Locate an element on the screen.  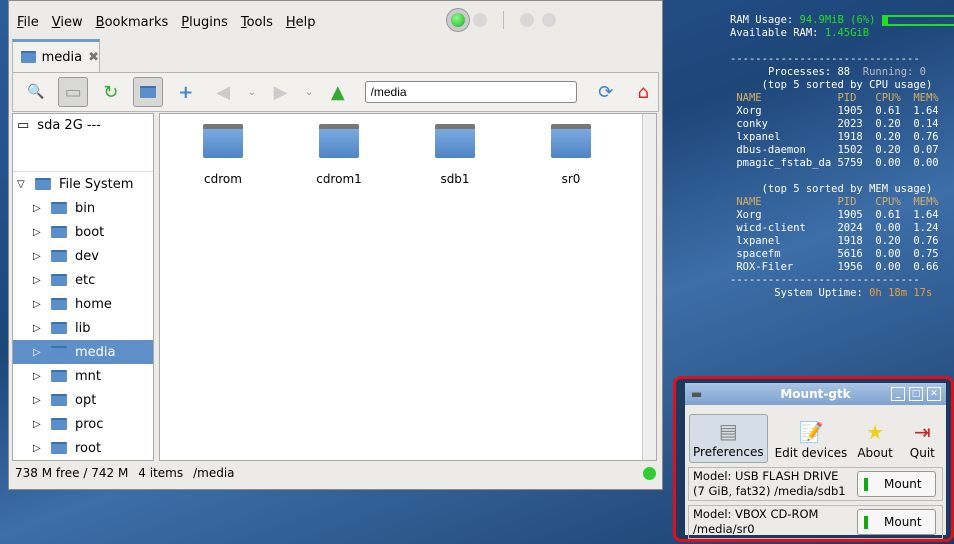
tree-item-bin: ▷ bin is located at coordinates (83, 208).